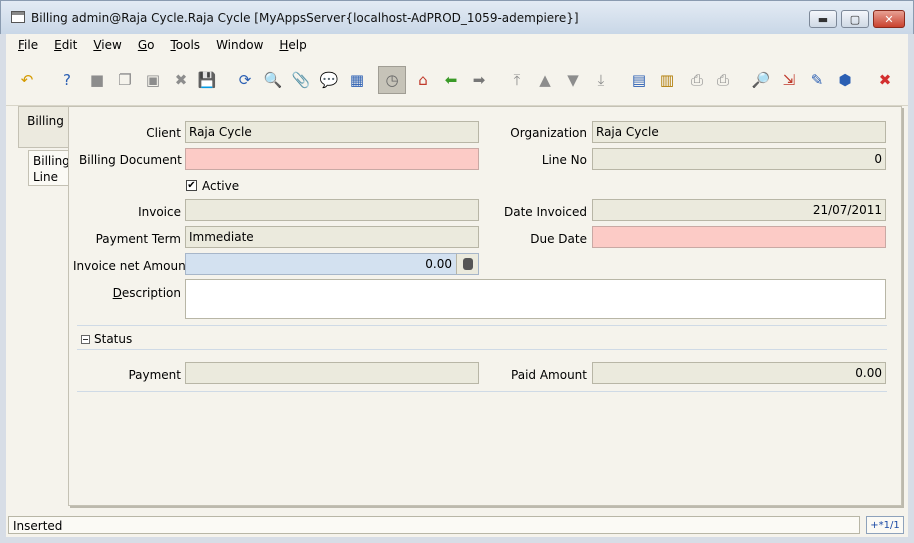  I want to click on due-date-label: Due Date, so click(558, 239).